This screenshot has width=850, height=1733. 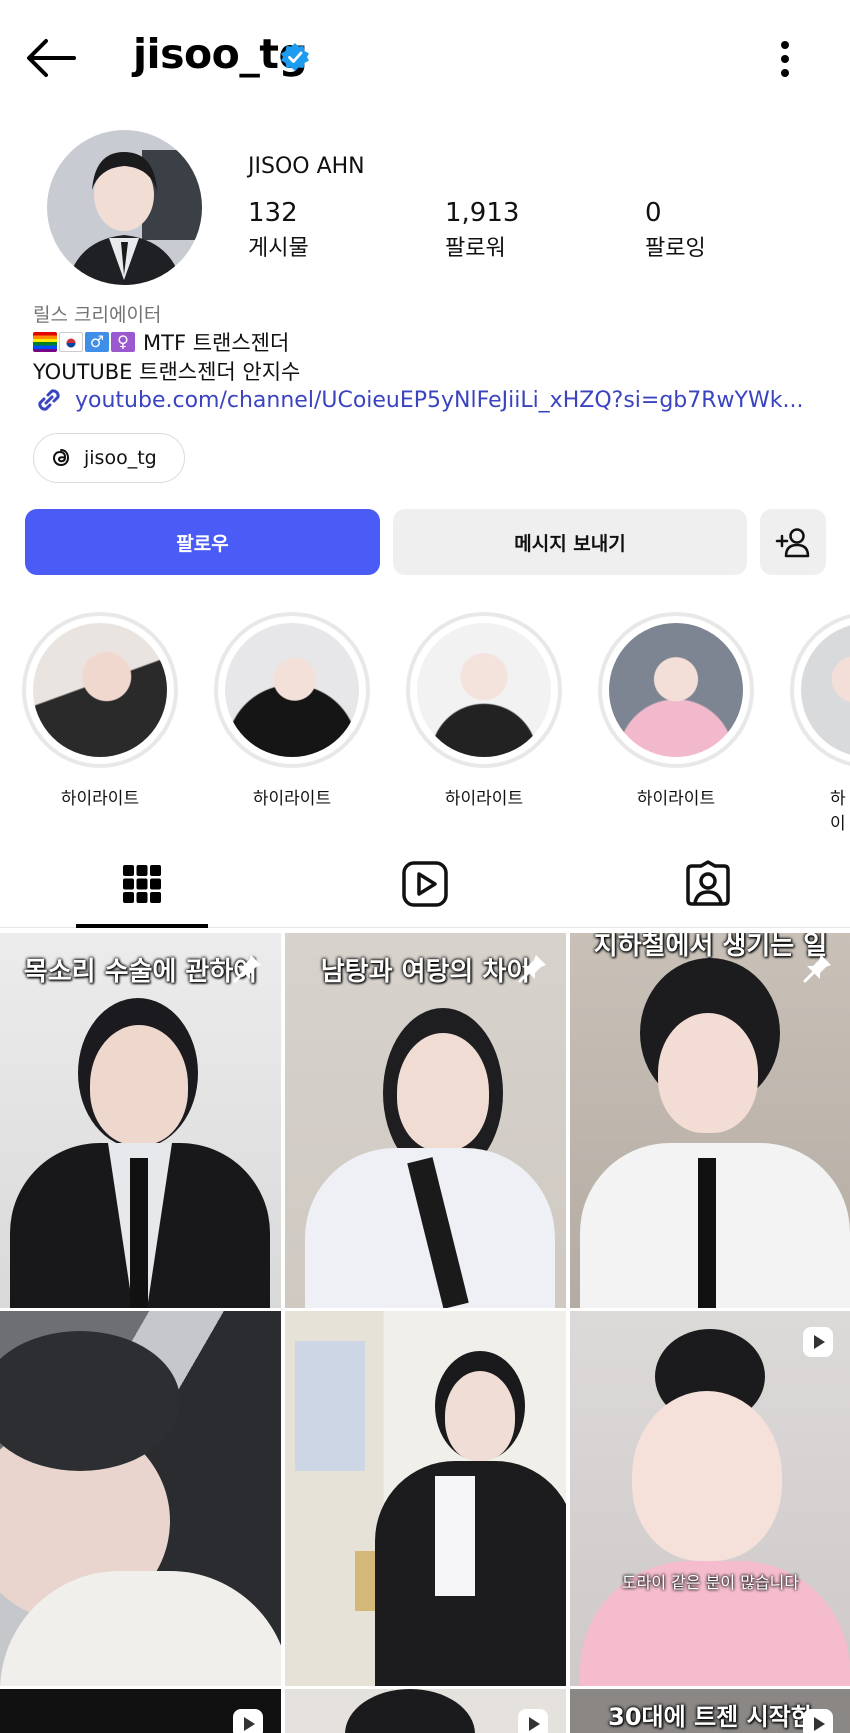 What do you see at coordinates (710, 1498) in the screenshot?
I see `post-thumbnail: 도라이 같은 분이 많습니다` at bounding box center [710, 1498].